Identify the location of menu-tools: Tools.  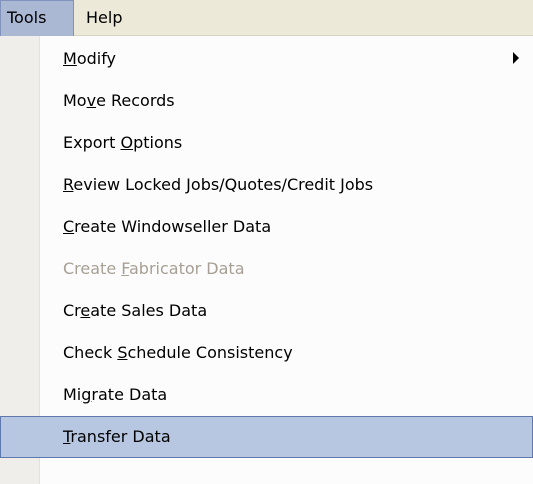
(37, 18).